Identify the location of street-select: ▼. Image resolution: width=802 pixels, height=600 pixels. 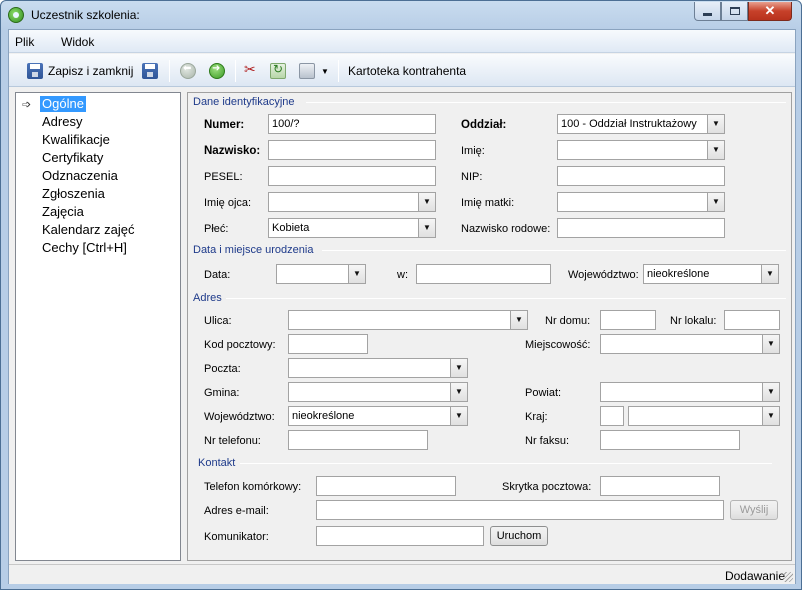
(408, 320).